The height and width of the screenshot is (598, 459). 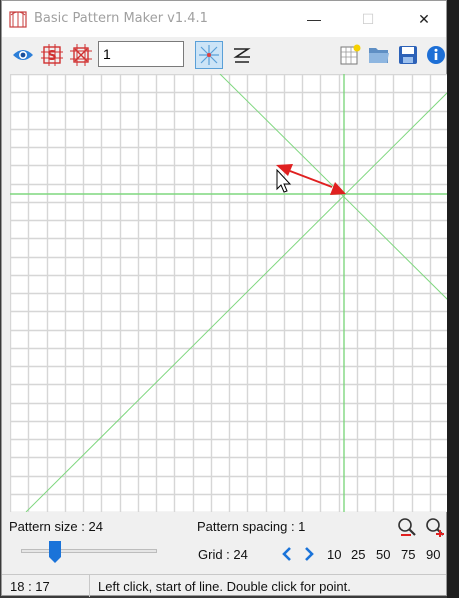 What do you see at coordinates (368, 19) in the screenshot?
I see `maximize-button: ☐` at bounding box center [368, 19].